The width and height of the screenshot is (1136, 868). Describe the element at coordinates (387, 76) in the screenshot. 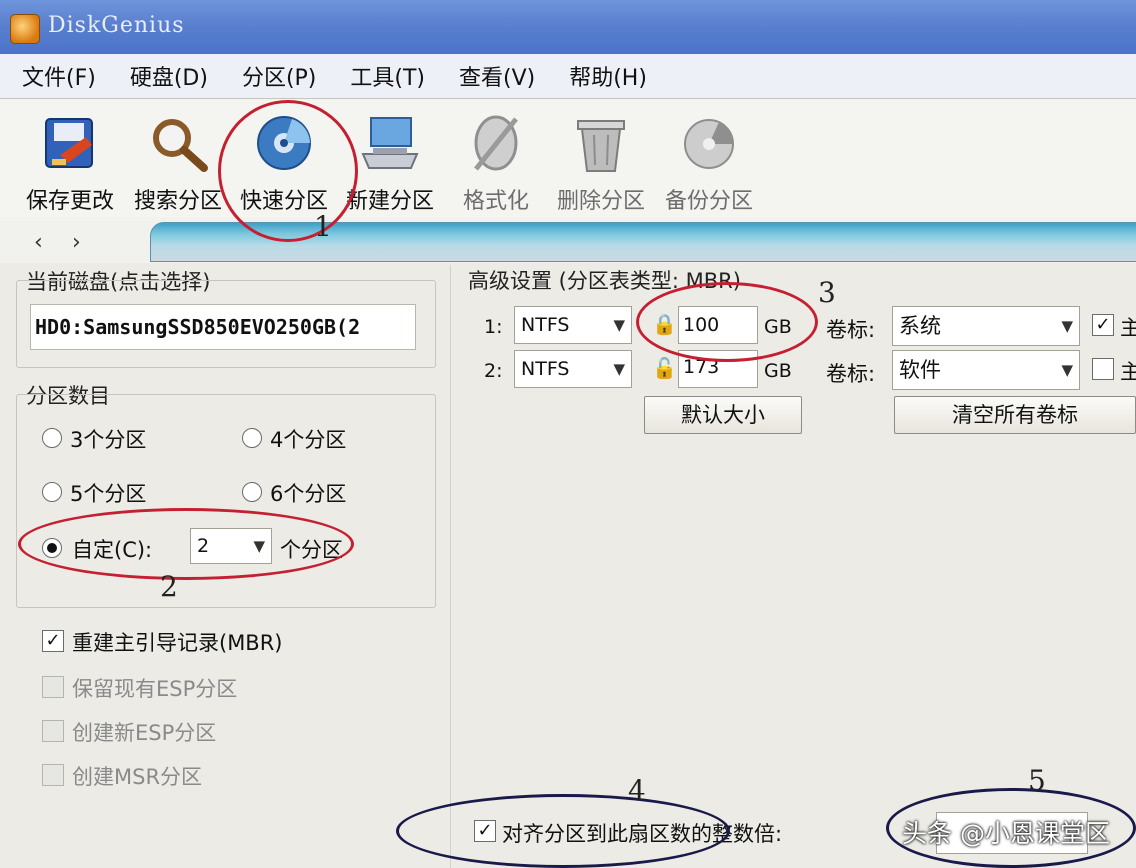

I see `menu-tools: 工具(T)` at that location.